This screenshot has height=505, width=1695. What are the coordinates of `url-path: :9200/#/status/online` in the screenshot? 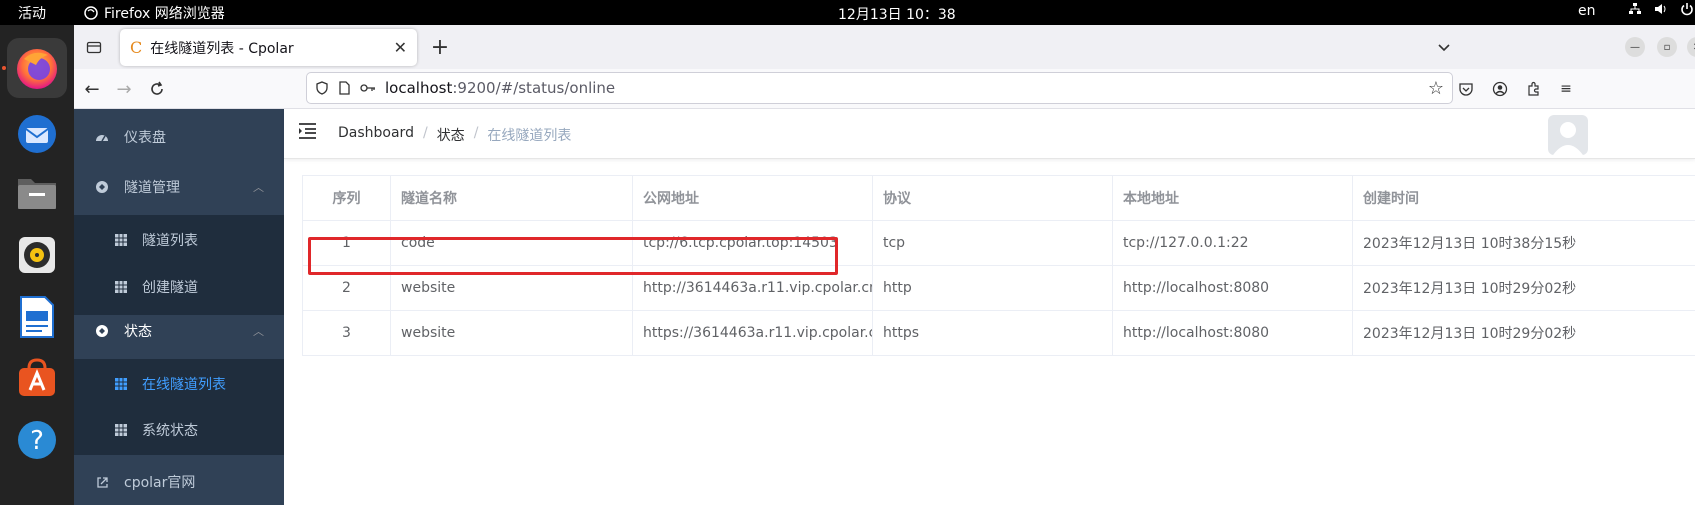 It's located at (534, 88).